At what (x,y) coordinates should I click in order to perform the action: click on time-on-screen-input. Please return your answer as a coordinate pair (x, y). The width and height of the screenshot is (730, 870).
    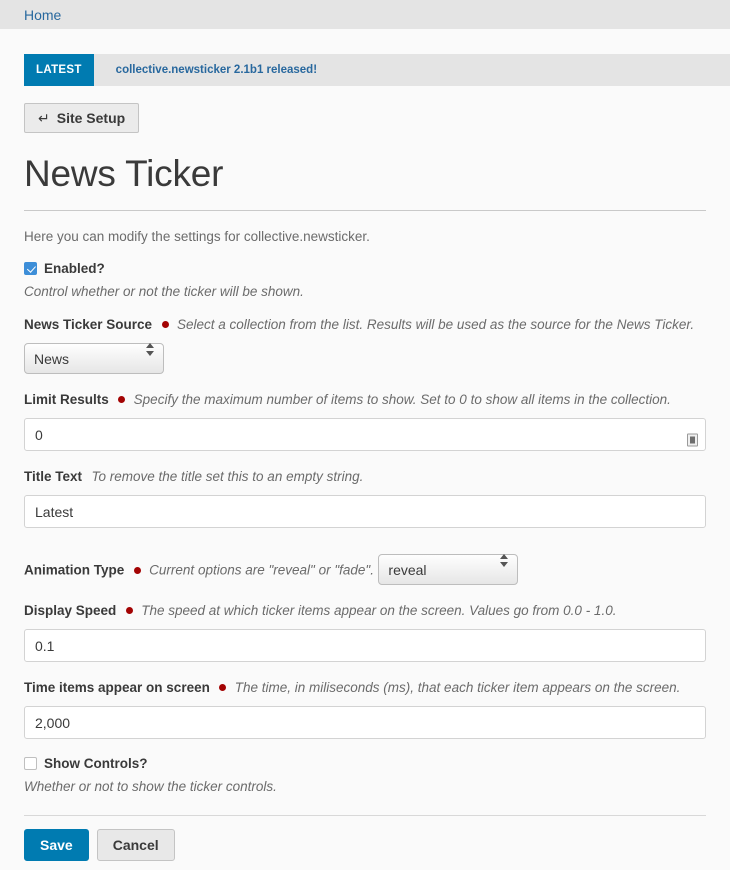
    Looking at the image, I should click on (365, 723).